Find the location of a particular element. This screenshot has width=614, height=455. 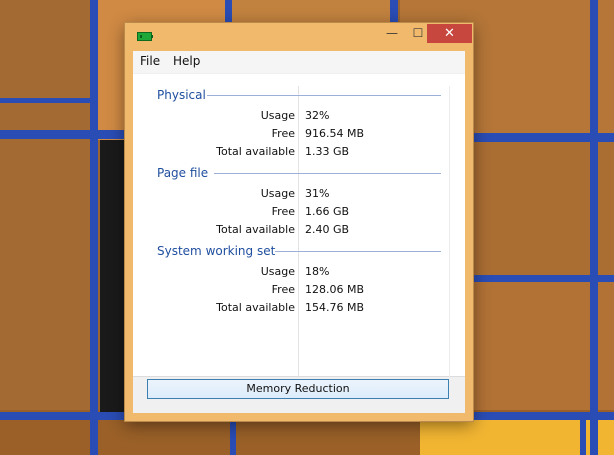

pagefile-usage-label: Usage is located at coordinates (277, 193).